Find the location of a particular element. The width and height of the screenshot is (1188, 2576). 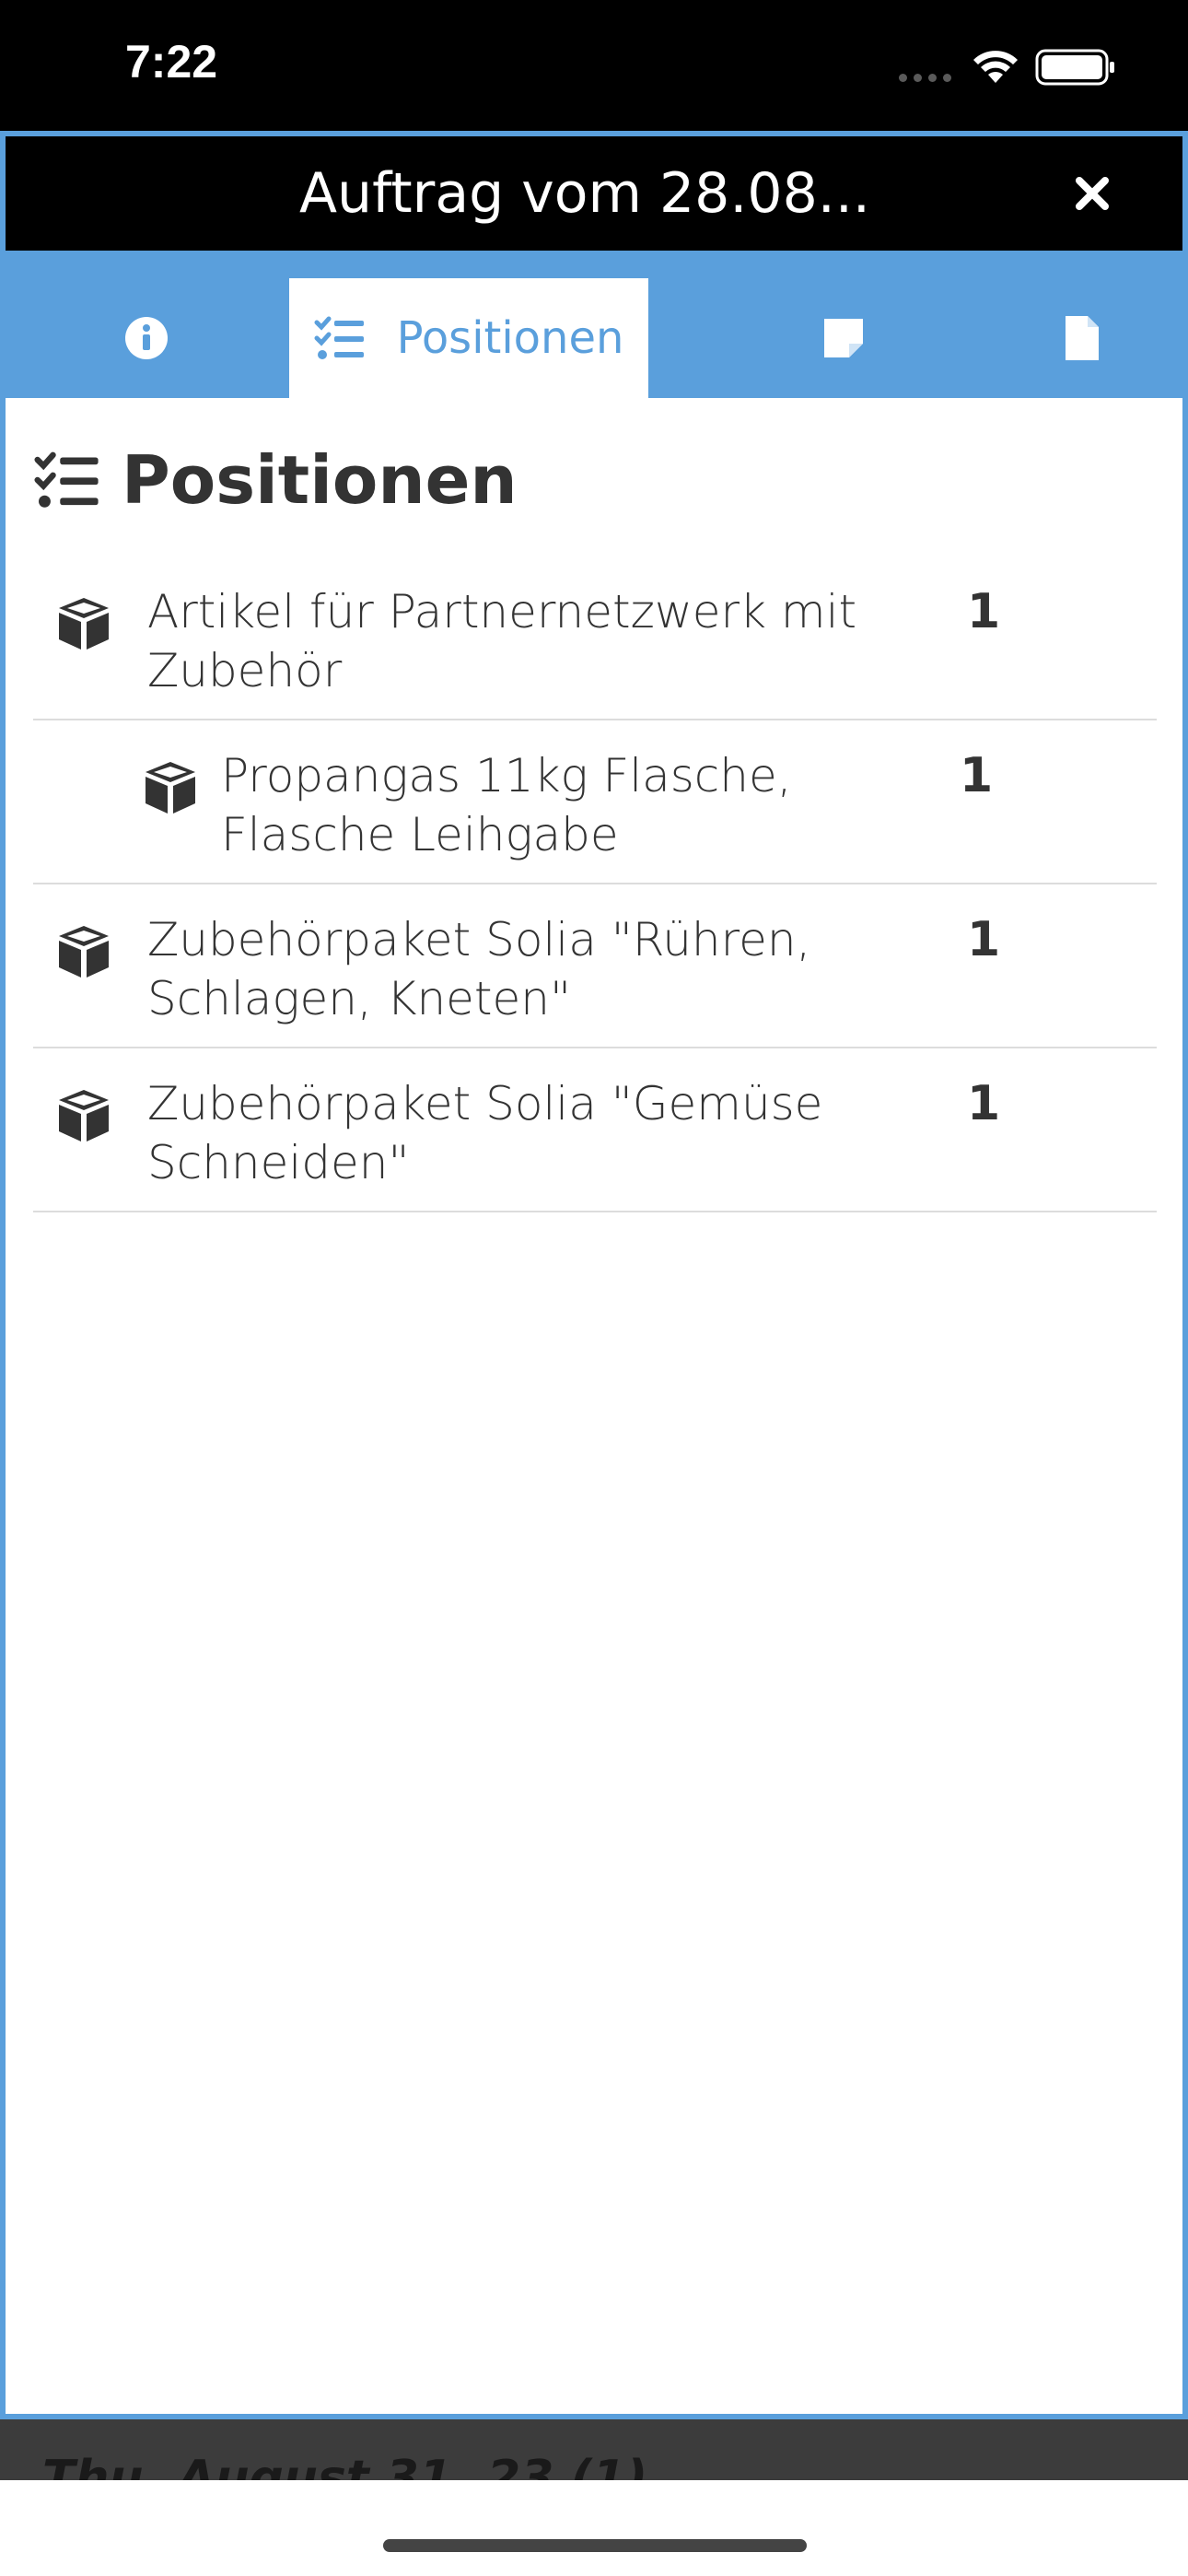

sticky-note-icon is located at coordinates (843, 338).